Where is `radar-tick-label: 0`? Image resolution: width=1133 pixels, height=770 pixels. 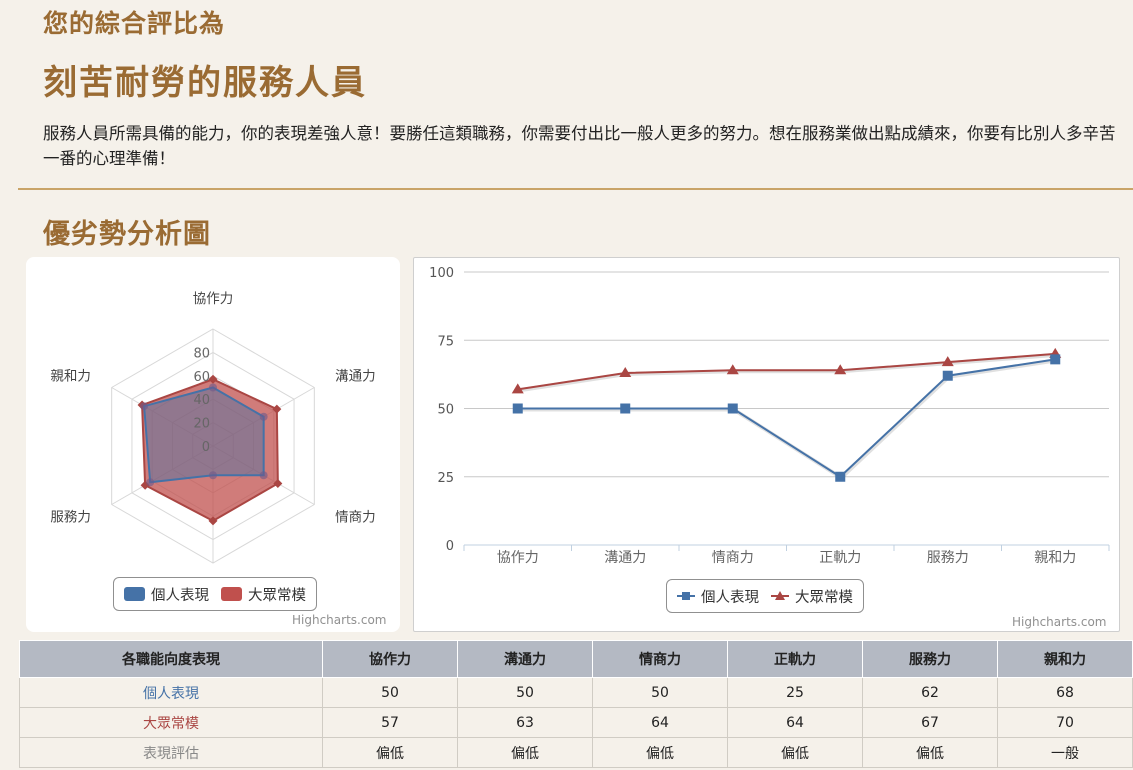
radar-tick-label: 0 is located at coordinates (206, 447).